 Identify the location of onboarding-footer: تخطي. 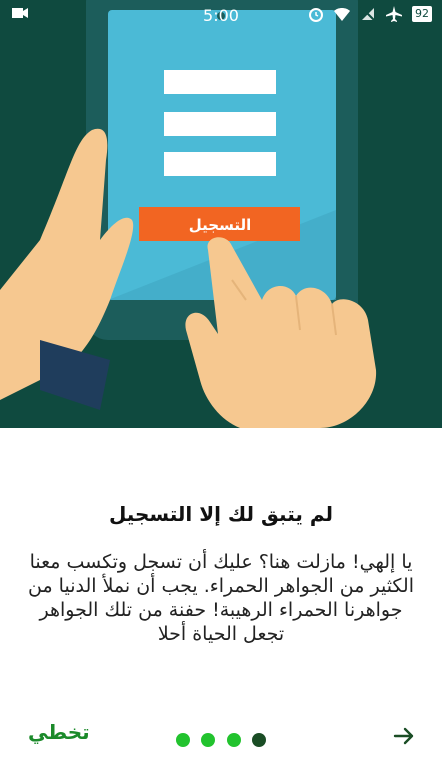
(221, 734).